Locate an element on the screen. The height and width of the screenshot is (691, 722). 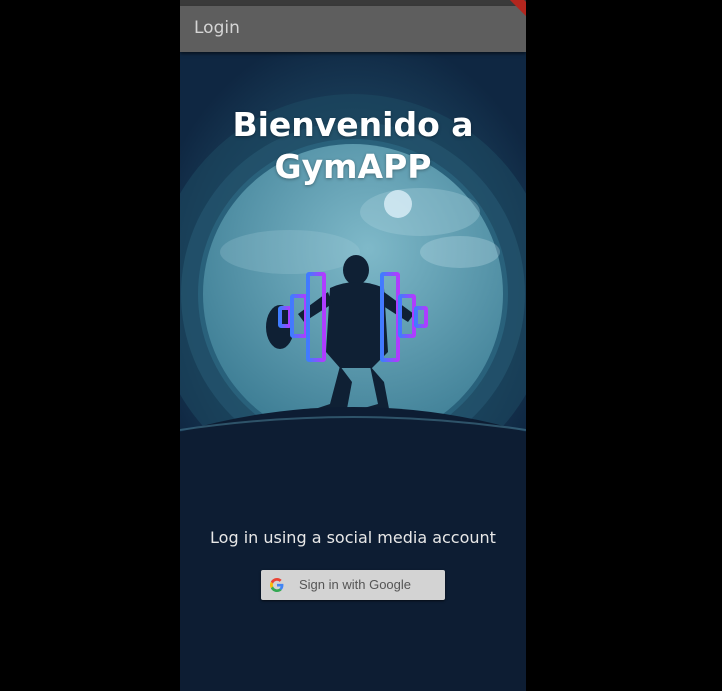
welcome-title: Bienvenido a GymAPP is located at coordinates (353, 146).